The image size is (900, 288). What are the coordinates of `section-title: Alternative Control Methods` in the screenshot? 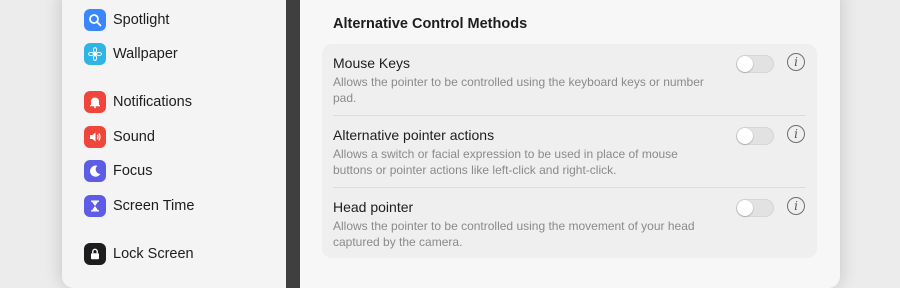 It's located at (430, 24).